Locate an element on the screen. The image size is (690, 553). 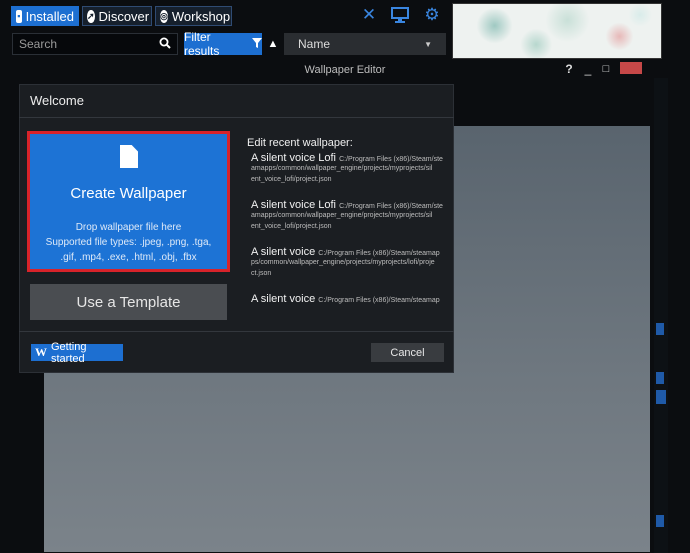
search-icon is located at coordinates (165, 44).